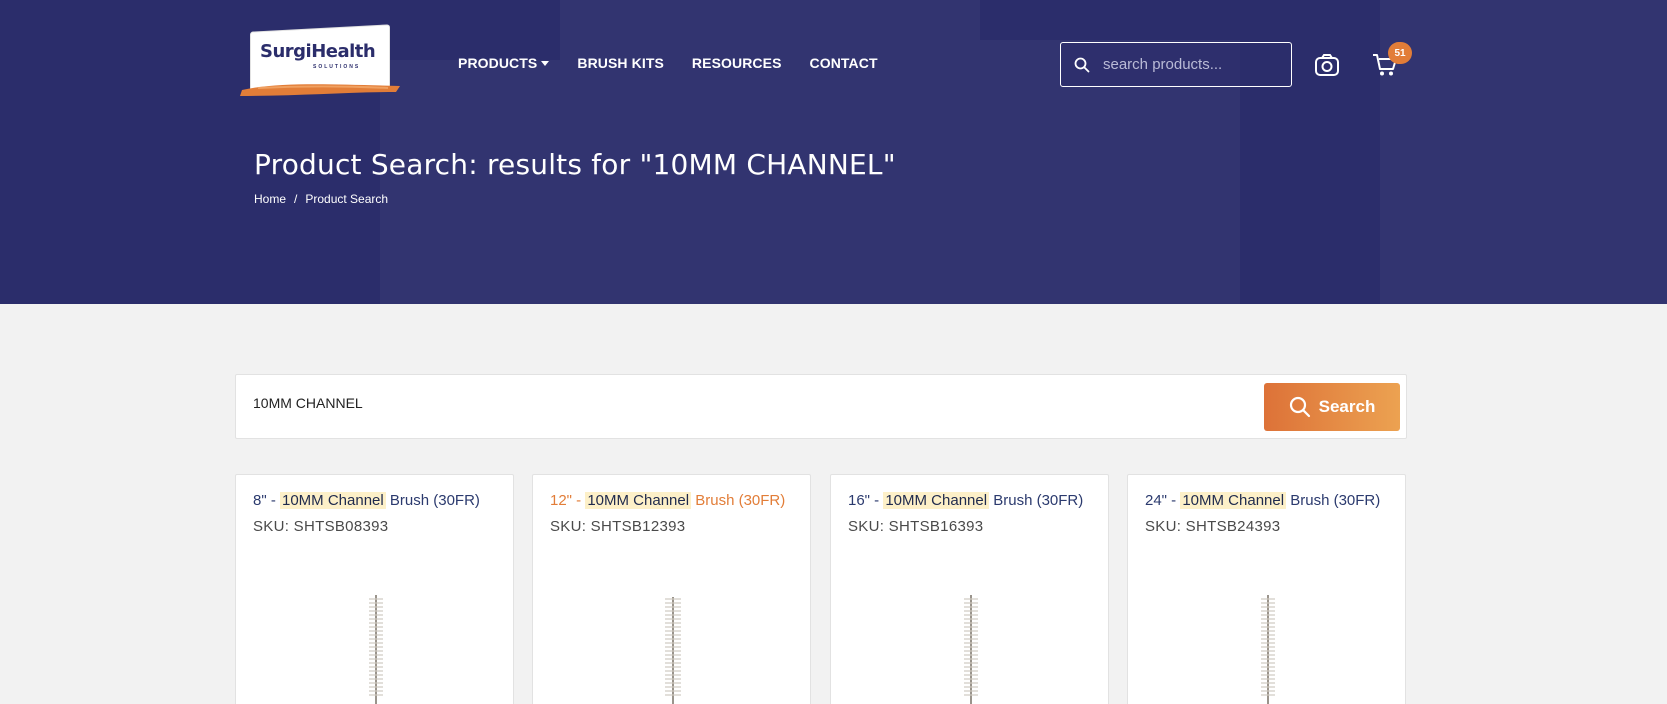  I want to click on search-button: Search, so click(1332, 407).